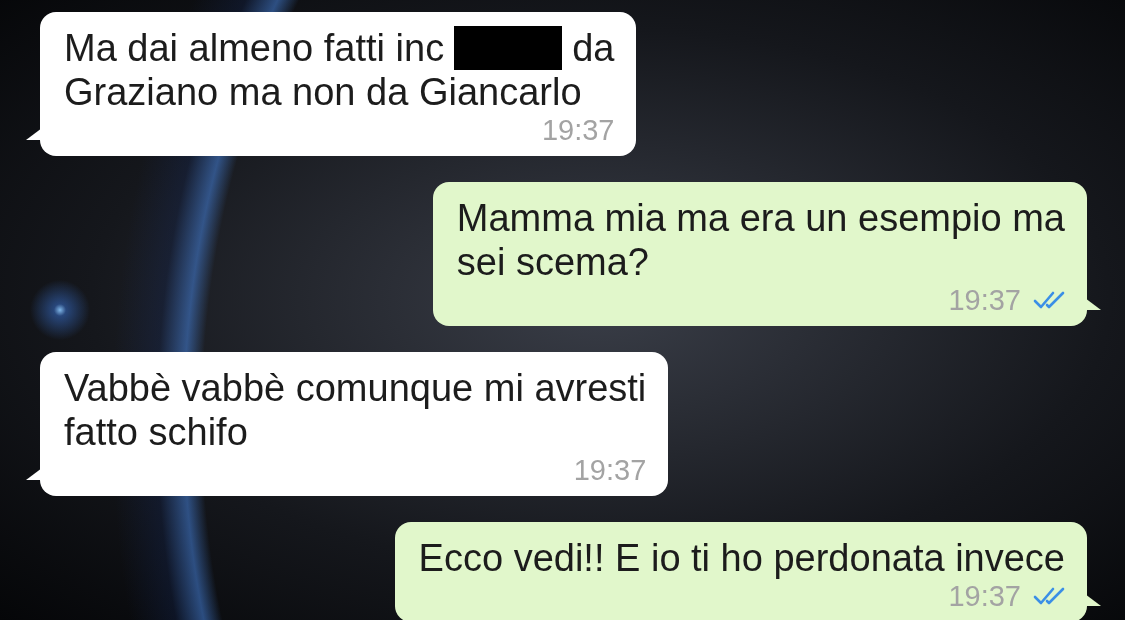 Image resolution: width=1125 pixels, height=620 pixels. What do you see at coordinates (552, 262) in the screenshot?
I see `message-text: sei scema?` at bounding box center [552, 262].